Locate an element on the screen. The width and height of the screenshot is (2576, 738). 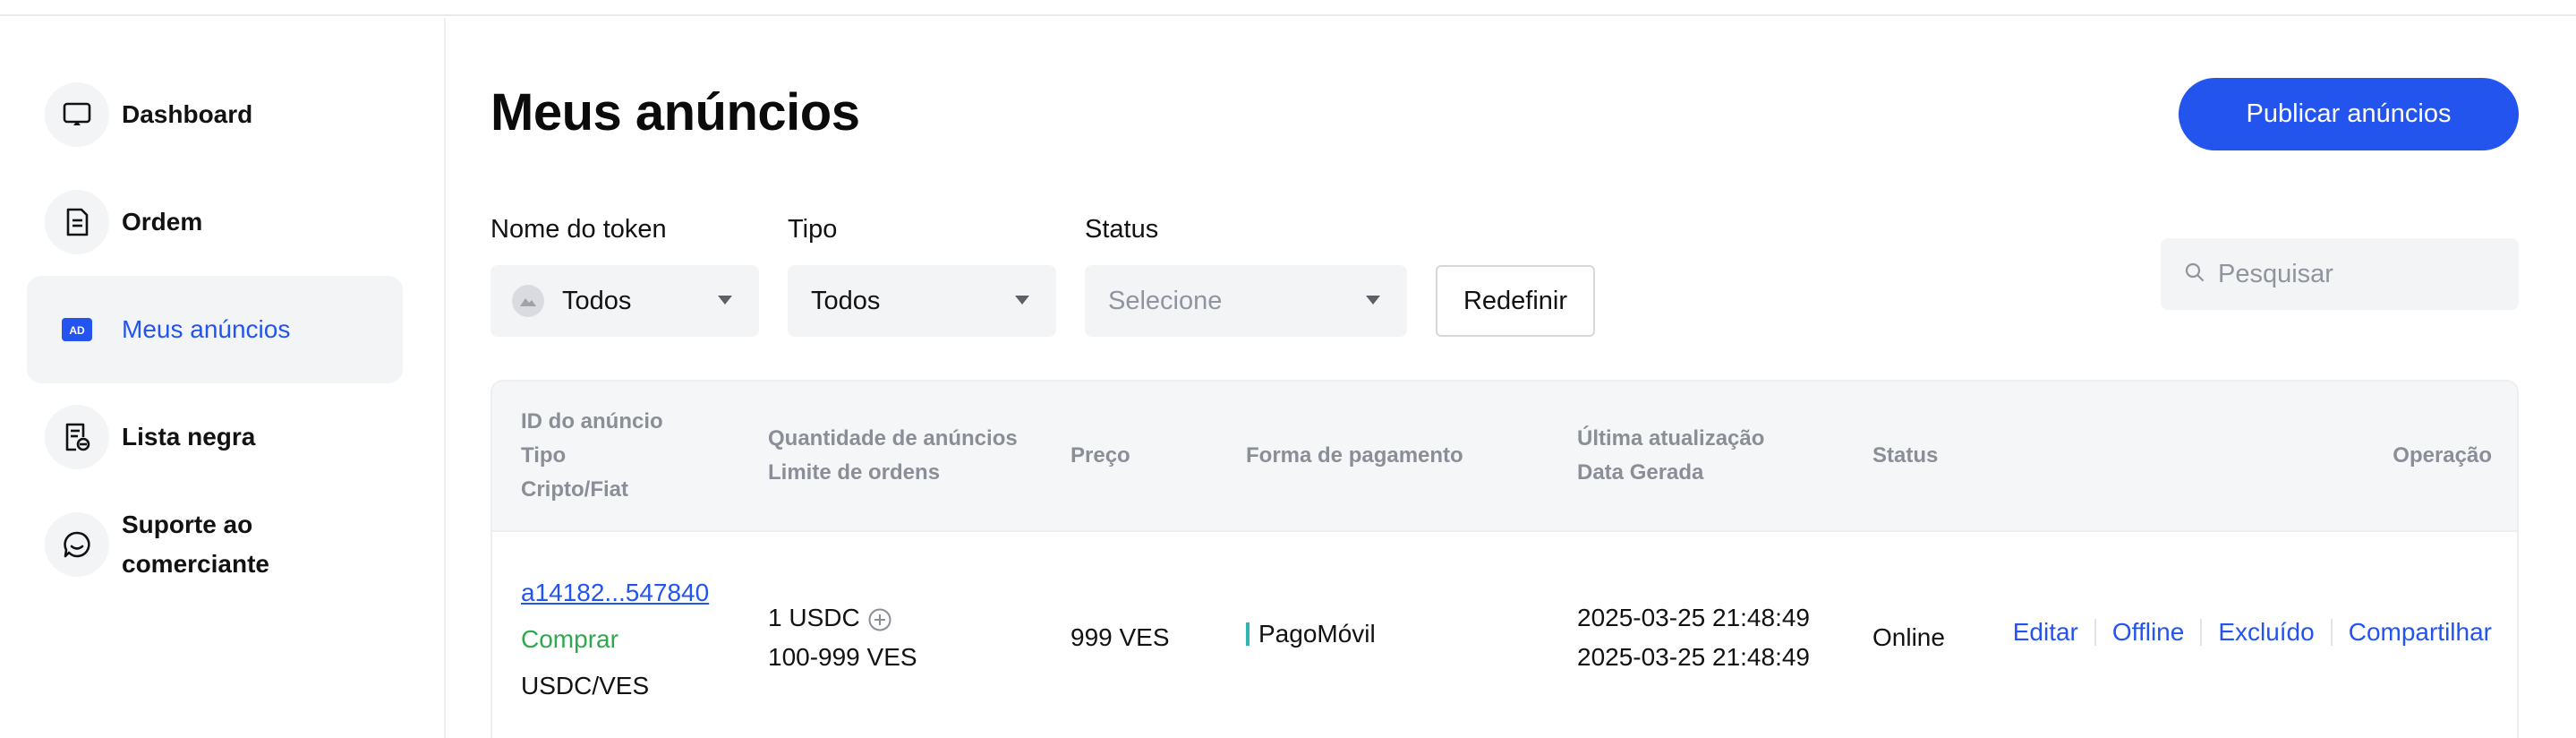
payment-cell: PagoMóvil is located at coordinates (1311, 634).